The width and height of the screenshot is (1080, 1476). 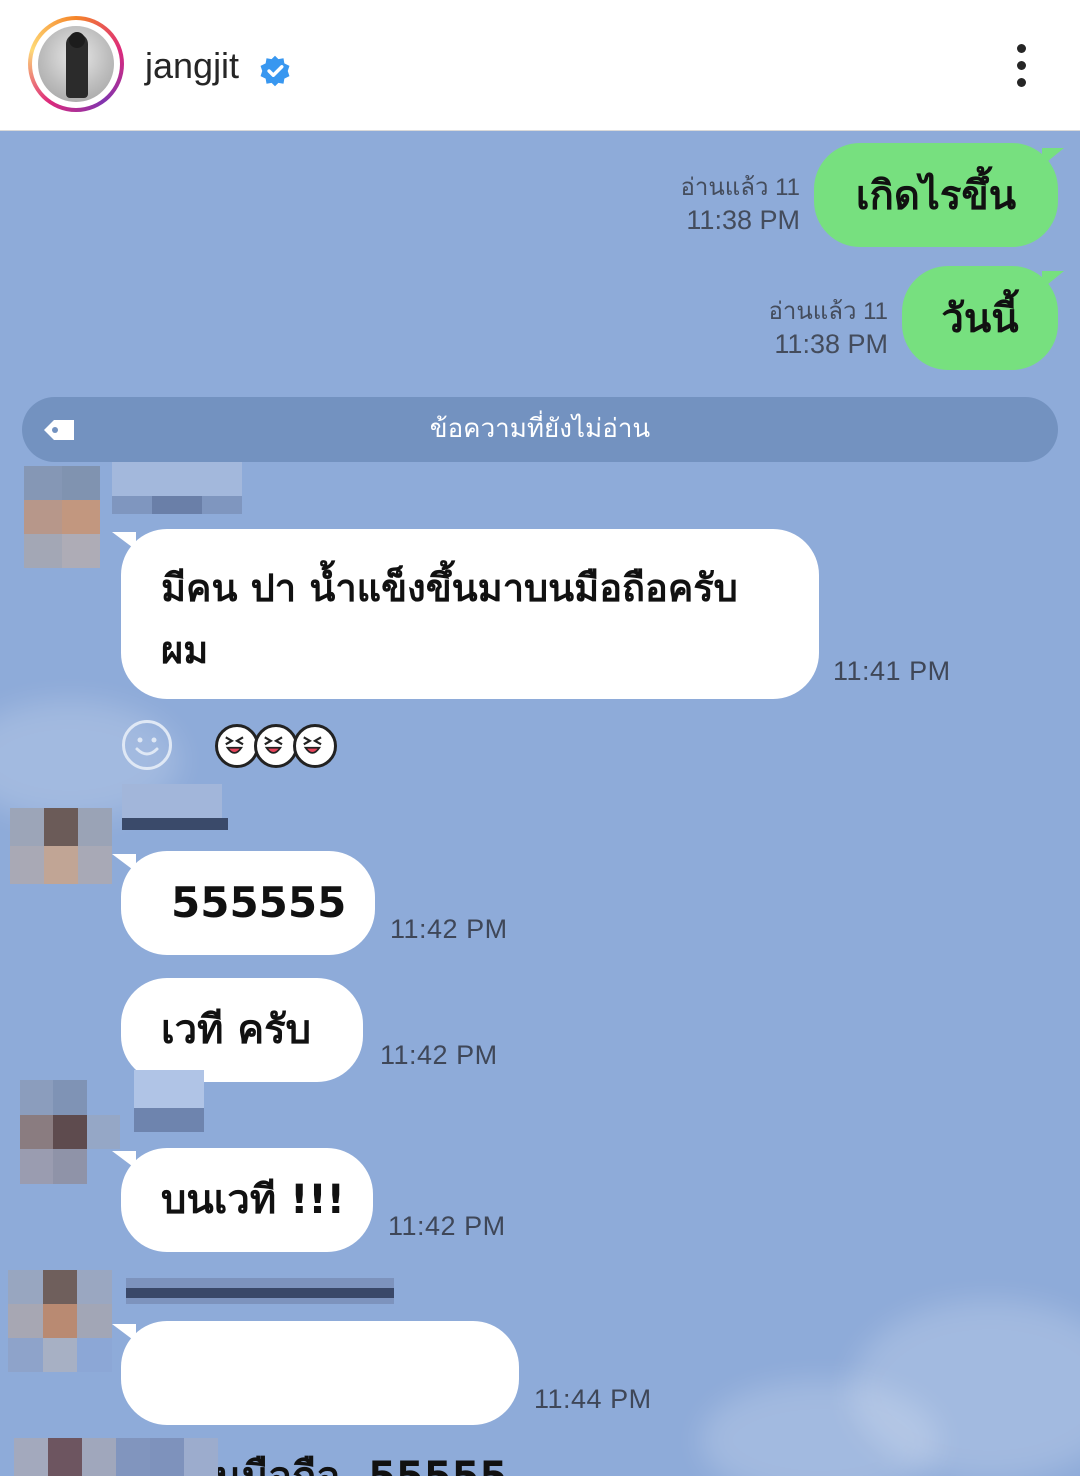 What do you see at coordinates (76, 64) in the screenshot?
I see `profile-avatar` at bounding box center [76, 64].